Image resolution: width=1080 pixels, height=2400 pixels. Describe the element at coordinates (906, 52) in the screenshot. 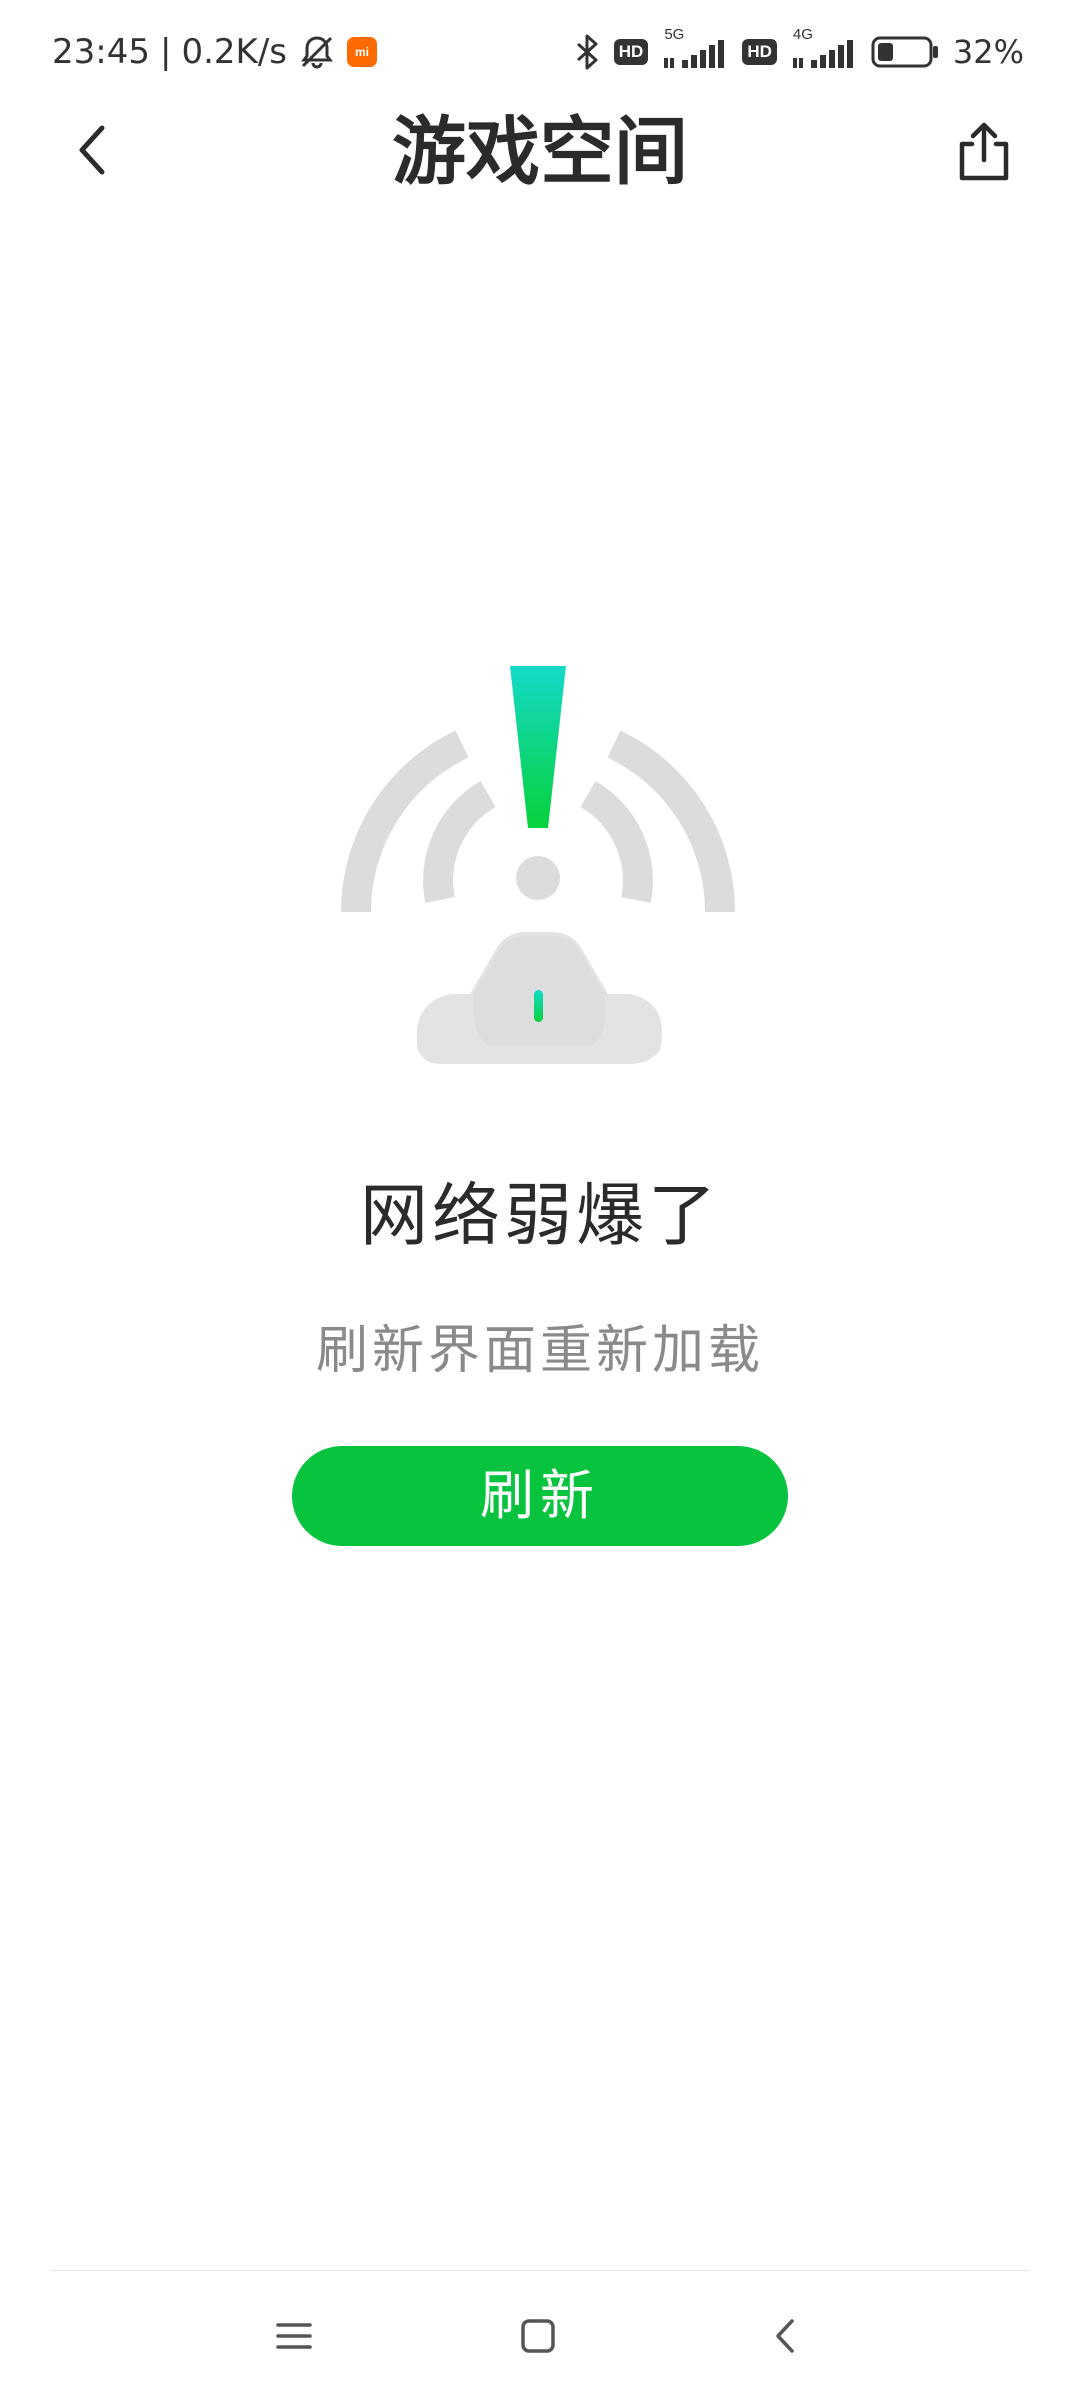

I see `battery-icon` at that location.